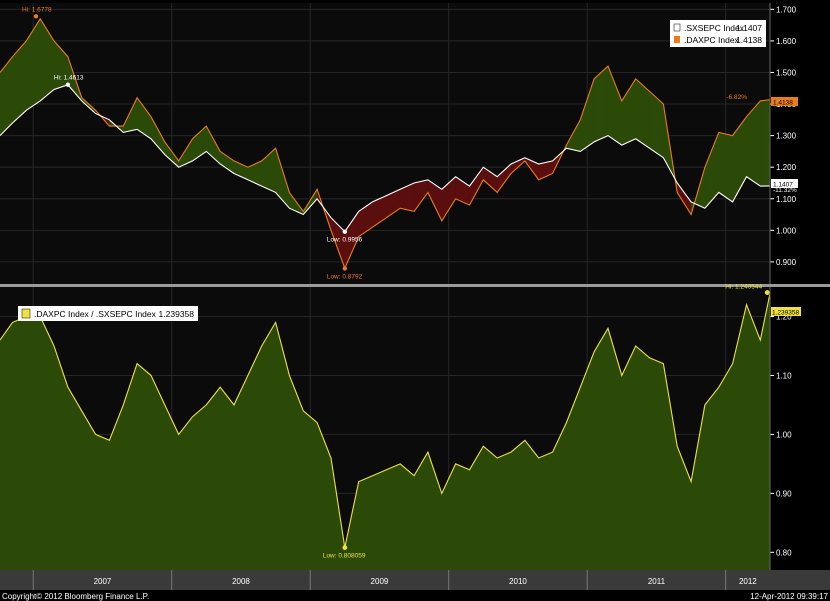  What do you see at coordinates (677, 39) in the screenshot?
I see `legend-swatch-daxpc` at bounding box center [677, 39].